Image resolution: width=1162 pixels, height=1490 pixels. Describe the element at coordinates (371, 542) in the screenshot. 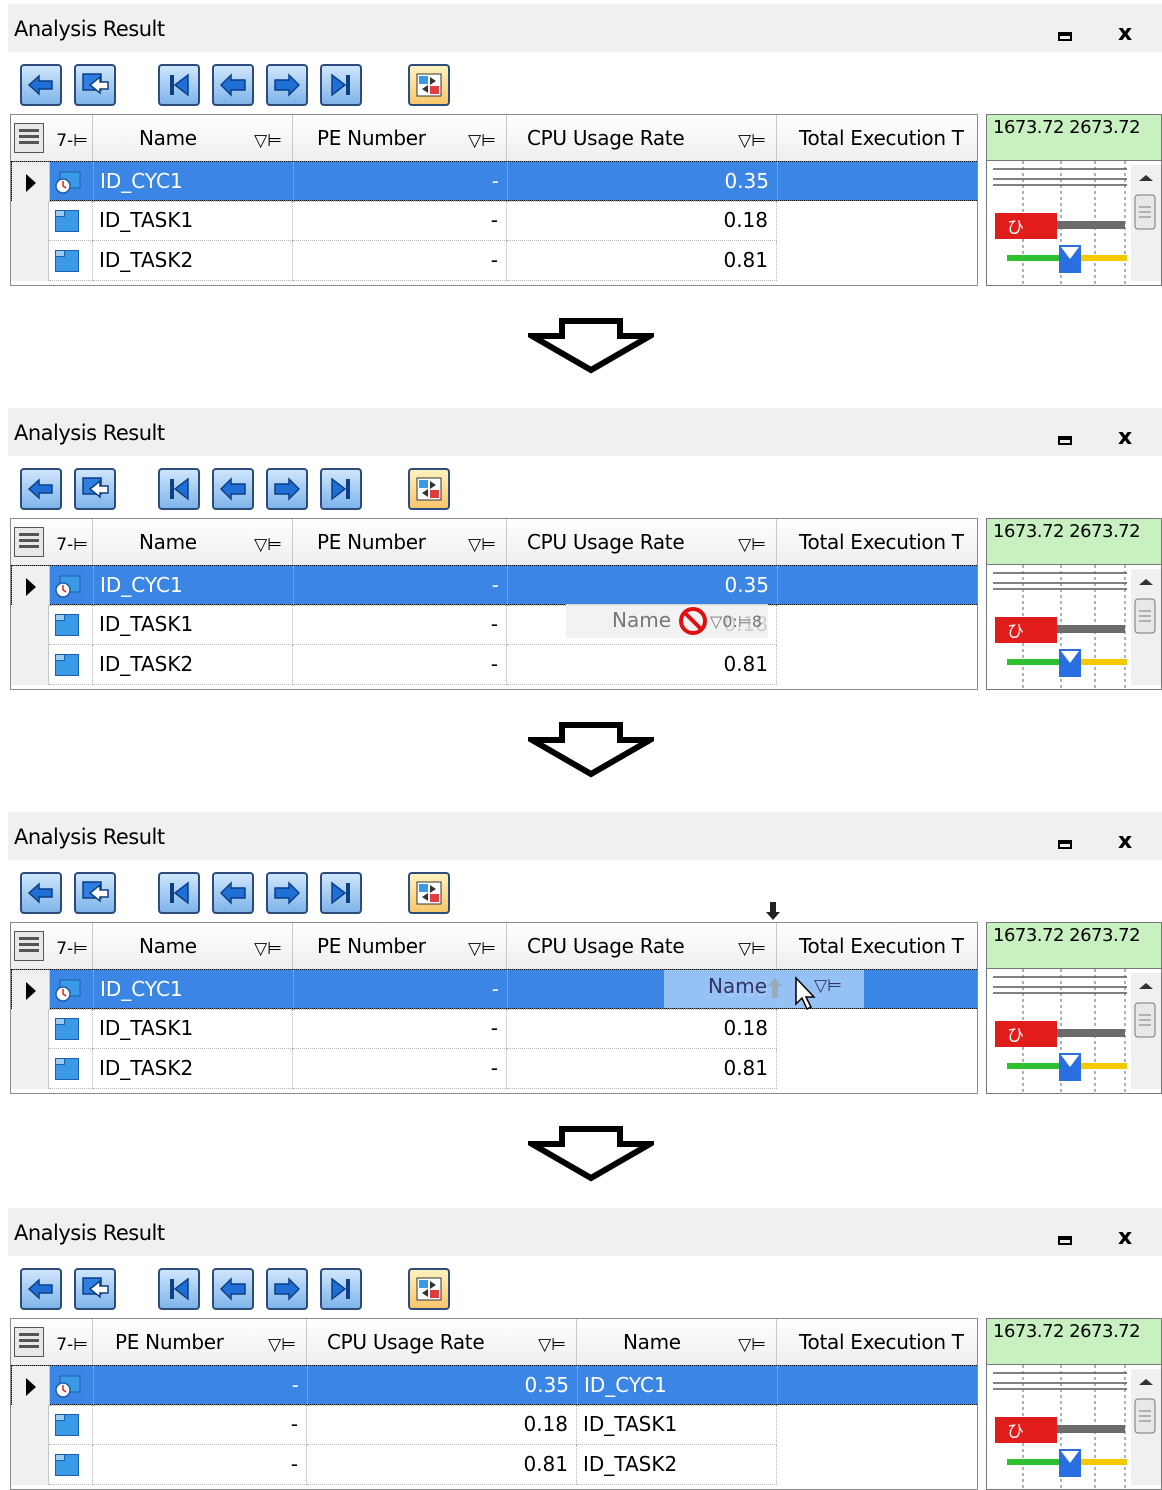

I see `column-header-label: PE Number` at that location.